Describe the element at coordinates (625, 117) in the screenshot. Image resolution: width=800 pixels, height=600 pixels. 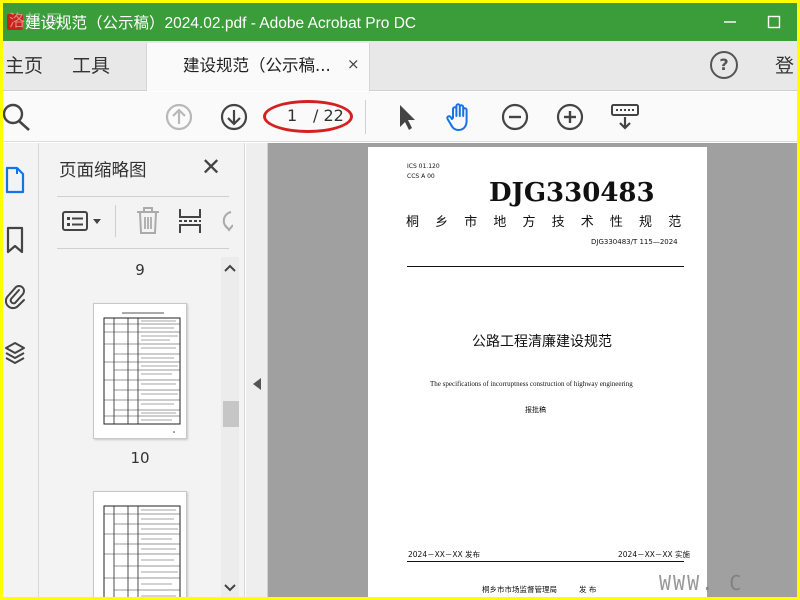
I see `keyboard-scroll-icon` at that location.